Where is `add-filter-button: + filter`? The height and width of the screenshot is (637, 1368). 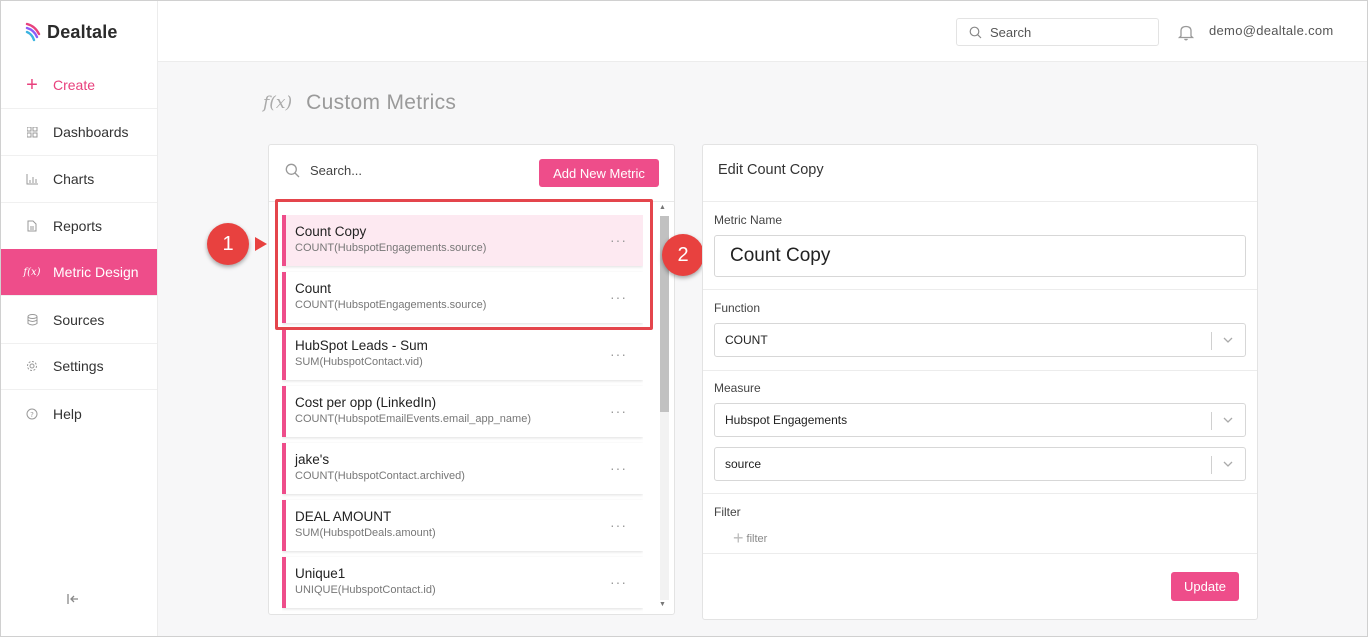 add-filter-button: + filter is located at coordinates (750, 538).